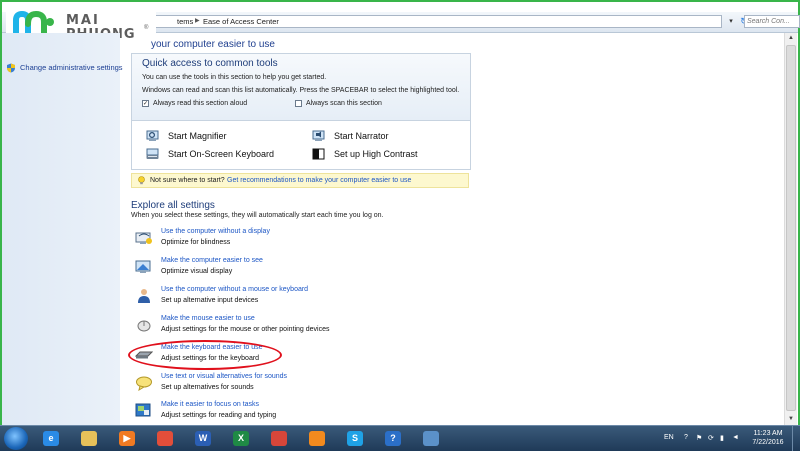 This screenshot has height=451, width=800. I want to click on logo-text-line1: MAI, so click(83, 20).